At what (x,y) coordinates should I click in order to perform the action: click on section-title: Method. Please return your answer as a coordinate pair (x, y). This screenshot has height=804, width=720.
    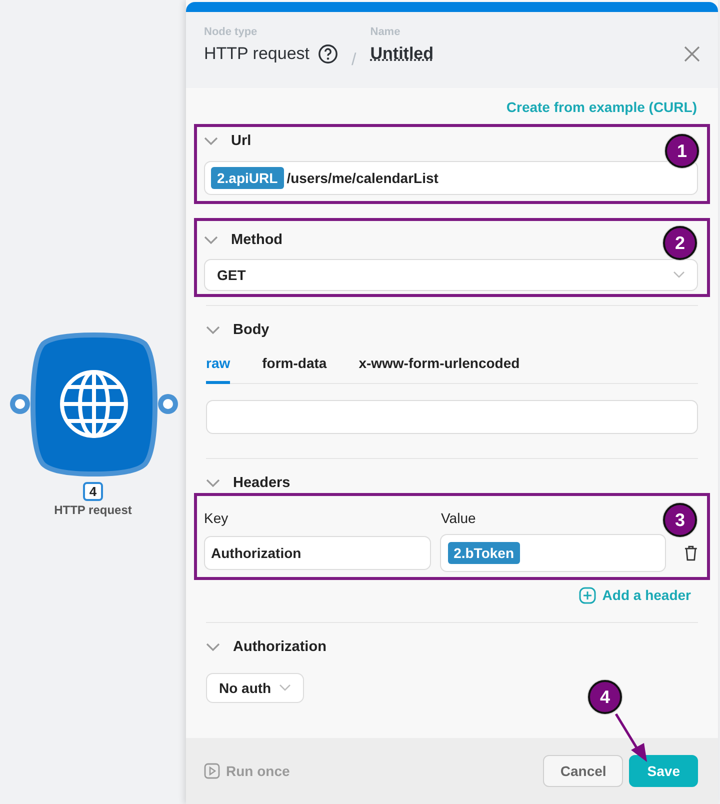
    Looking at the image, I should click on (257, 240).